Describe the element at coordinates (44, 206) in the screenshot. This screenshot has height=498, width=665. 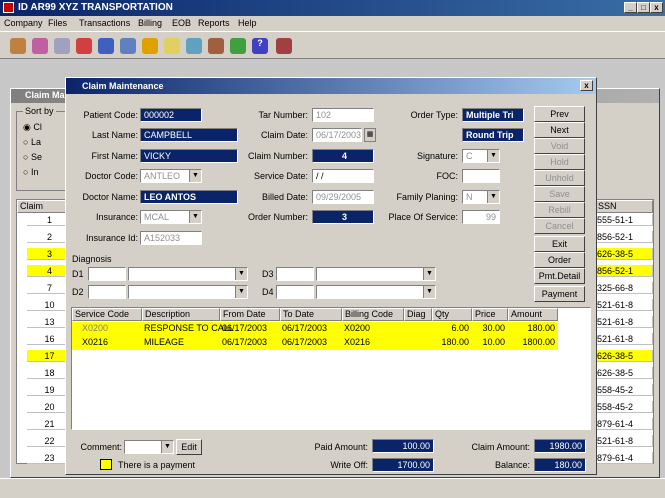
I see `claim-column-header: Claim` at that location.